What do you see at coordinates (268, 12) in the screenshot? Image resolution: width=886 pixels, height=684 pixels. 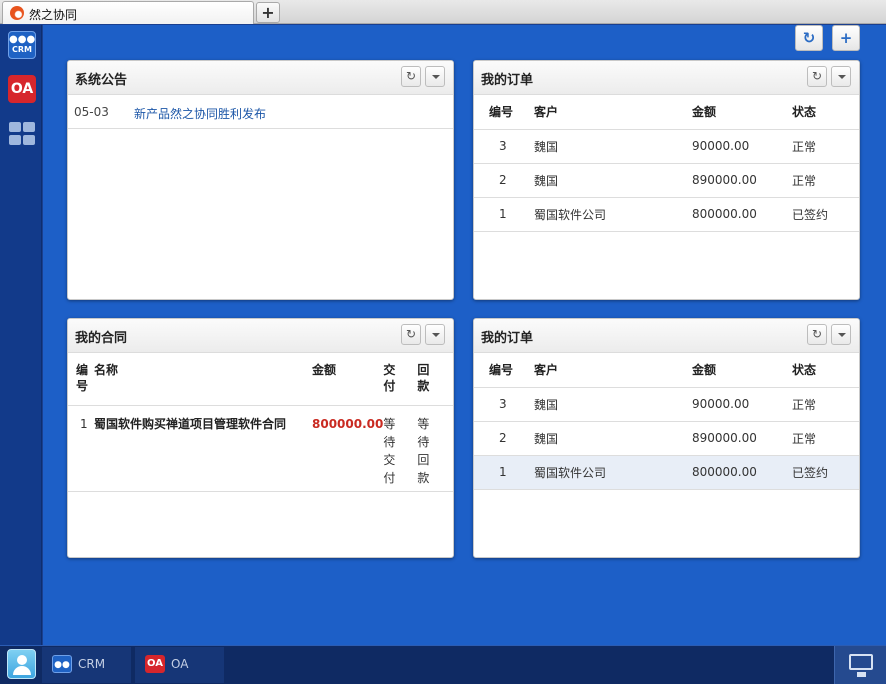 I see `new-tab-button: +` at bounding box center [268, 12].